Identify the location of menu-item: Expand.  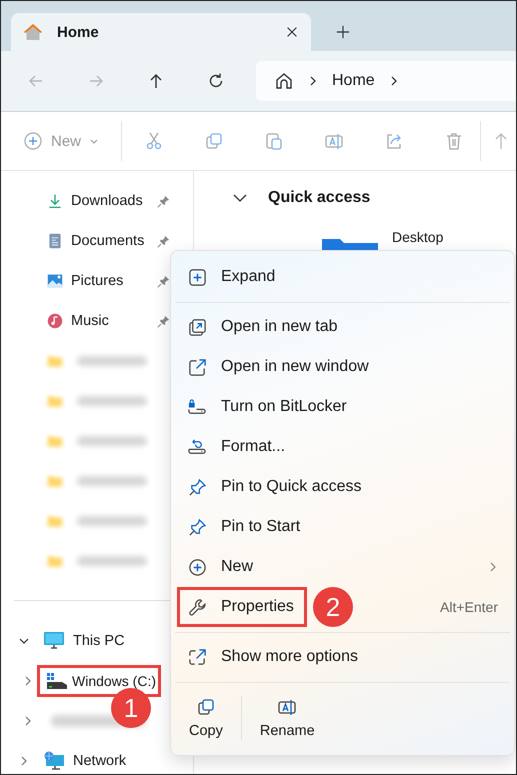
(232, 277).